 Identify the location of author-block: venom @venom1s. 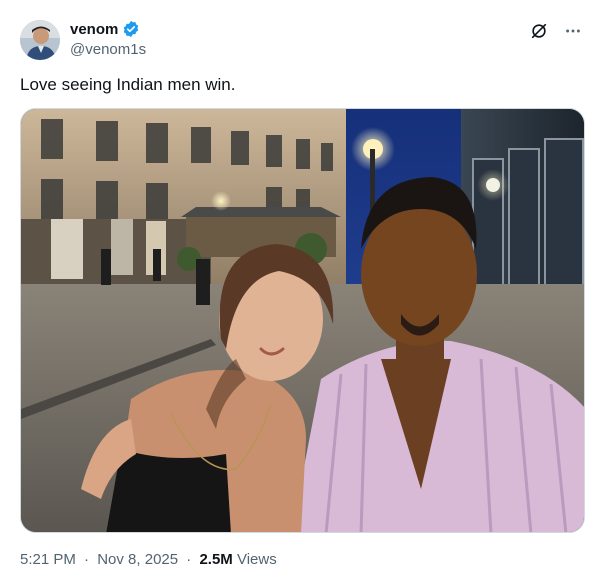
(108, 39).